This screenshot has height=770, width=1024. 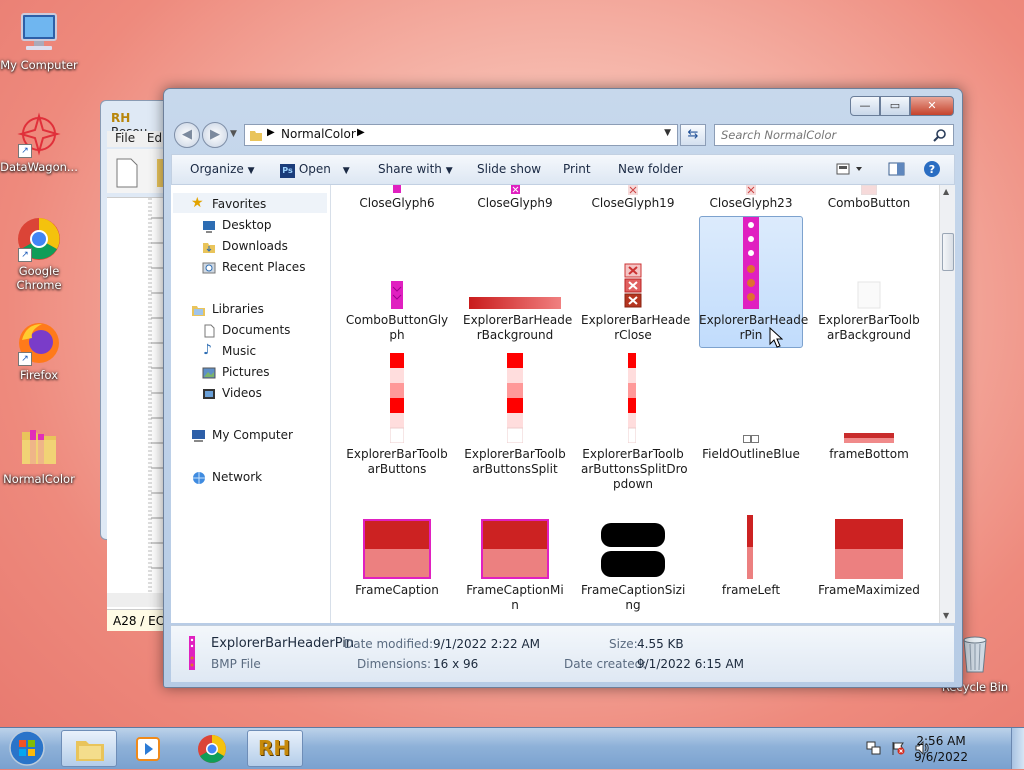 What do you see at coordinates (397, 200) in the screenshot?
I see `file-item: CloseGlyph6` at bounding box center [397, 200].